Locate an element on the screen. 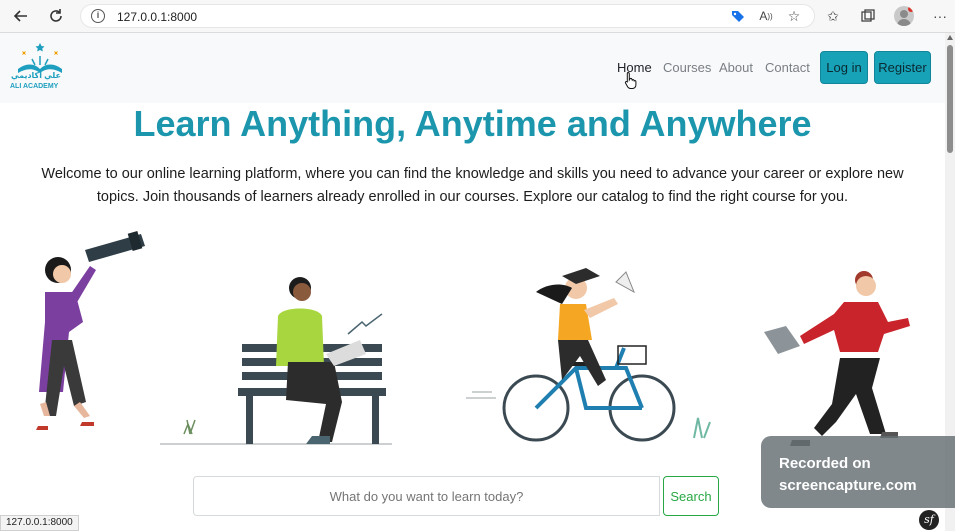  read-aloud-icon: A)) is located at coordinates (766, 16).